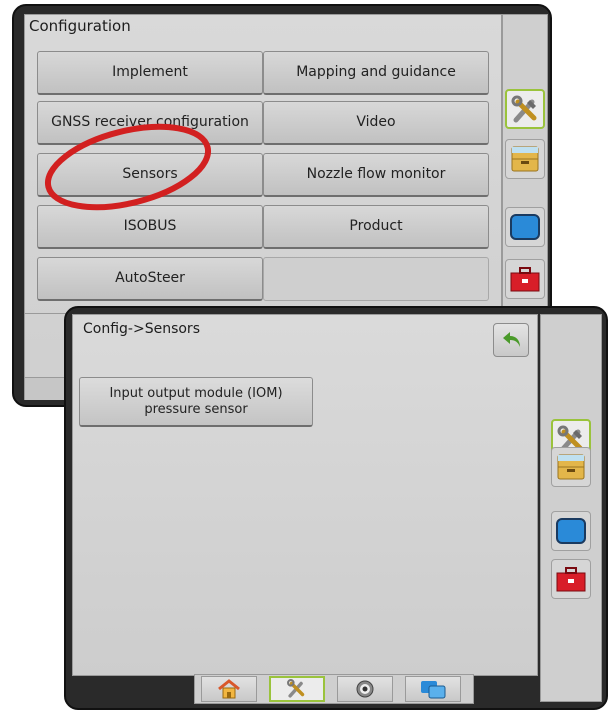  I want to click on tools-tab, so click(525, 109).